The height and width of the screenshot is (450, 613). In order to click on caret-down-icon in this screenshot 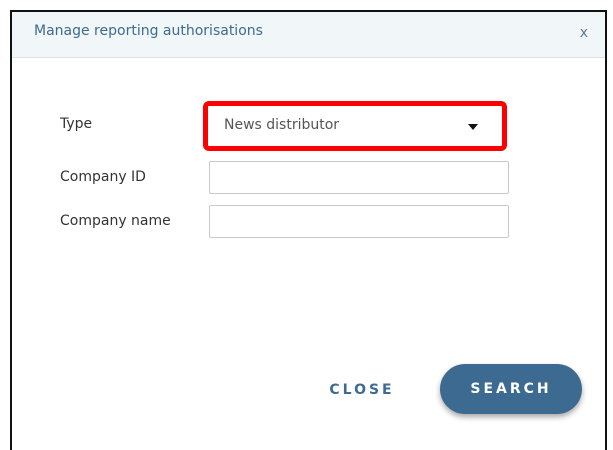, I will do `click(473, 127)`.